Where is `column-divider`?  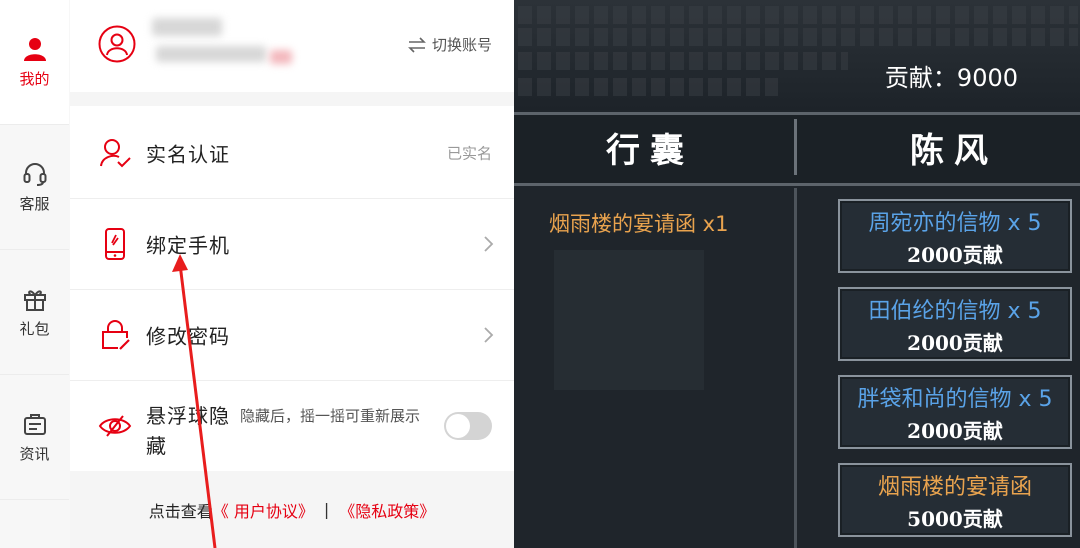 column-divider is located at coordinates (795, 147).